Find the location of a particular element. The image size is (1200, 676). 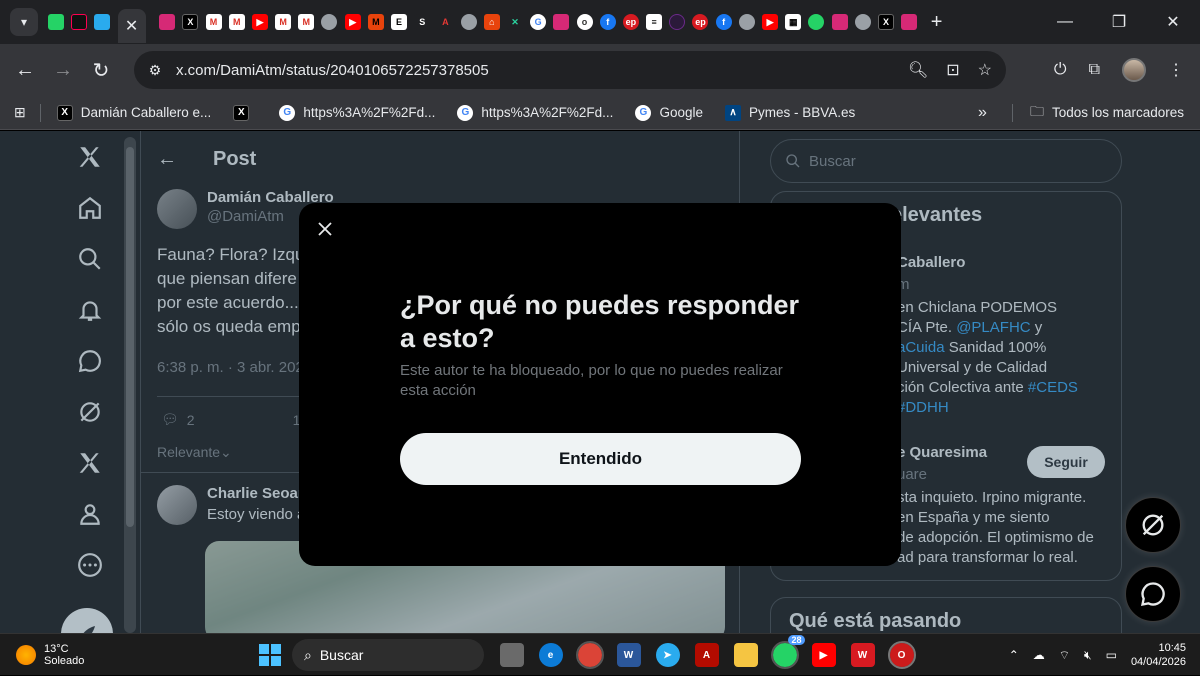

all-bookmarks-folder: 🗀 Todos los marcadores is located at coordinates (1107, 113).